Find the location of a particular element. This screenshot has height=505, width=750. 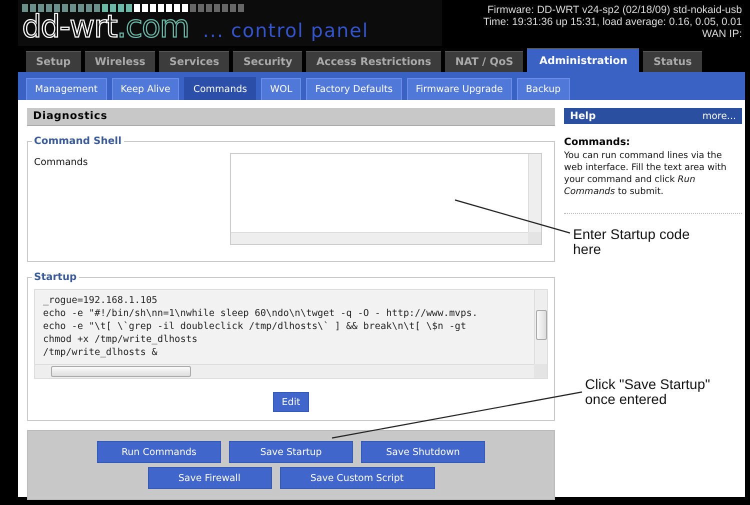

logo-text: dd-wrt.com is located at coordinates (105, 27).